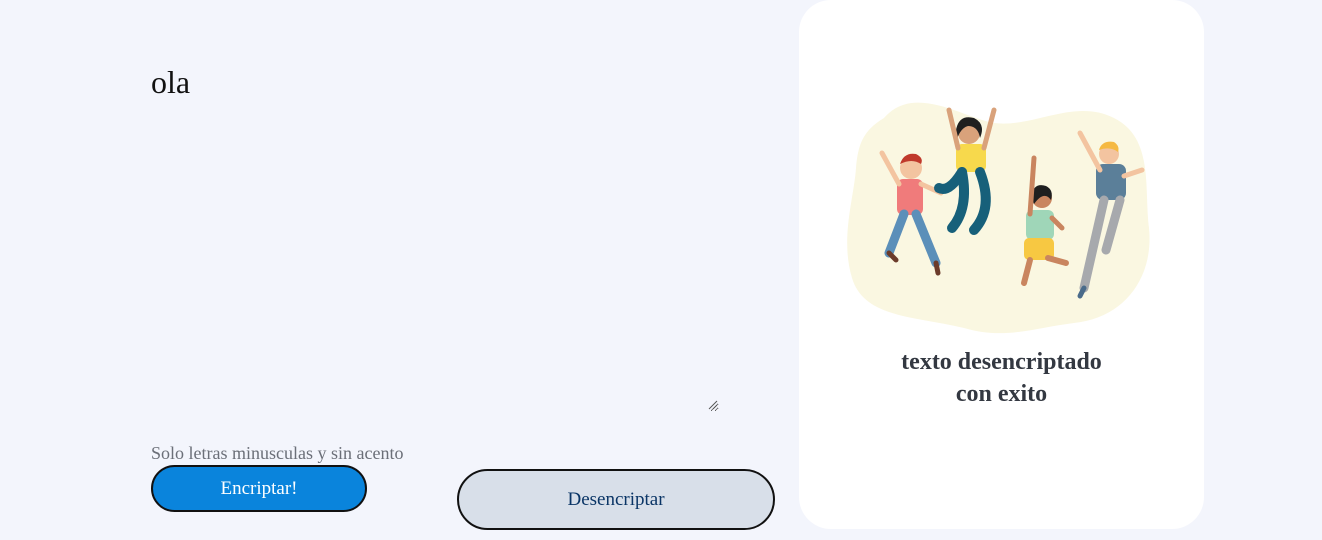  I want to click on people-jumping-illustration, so click(998, 218).